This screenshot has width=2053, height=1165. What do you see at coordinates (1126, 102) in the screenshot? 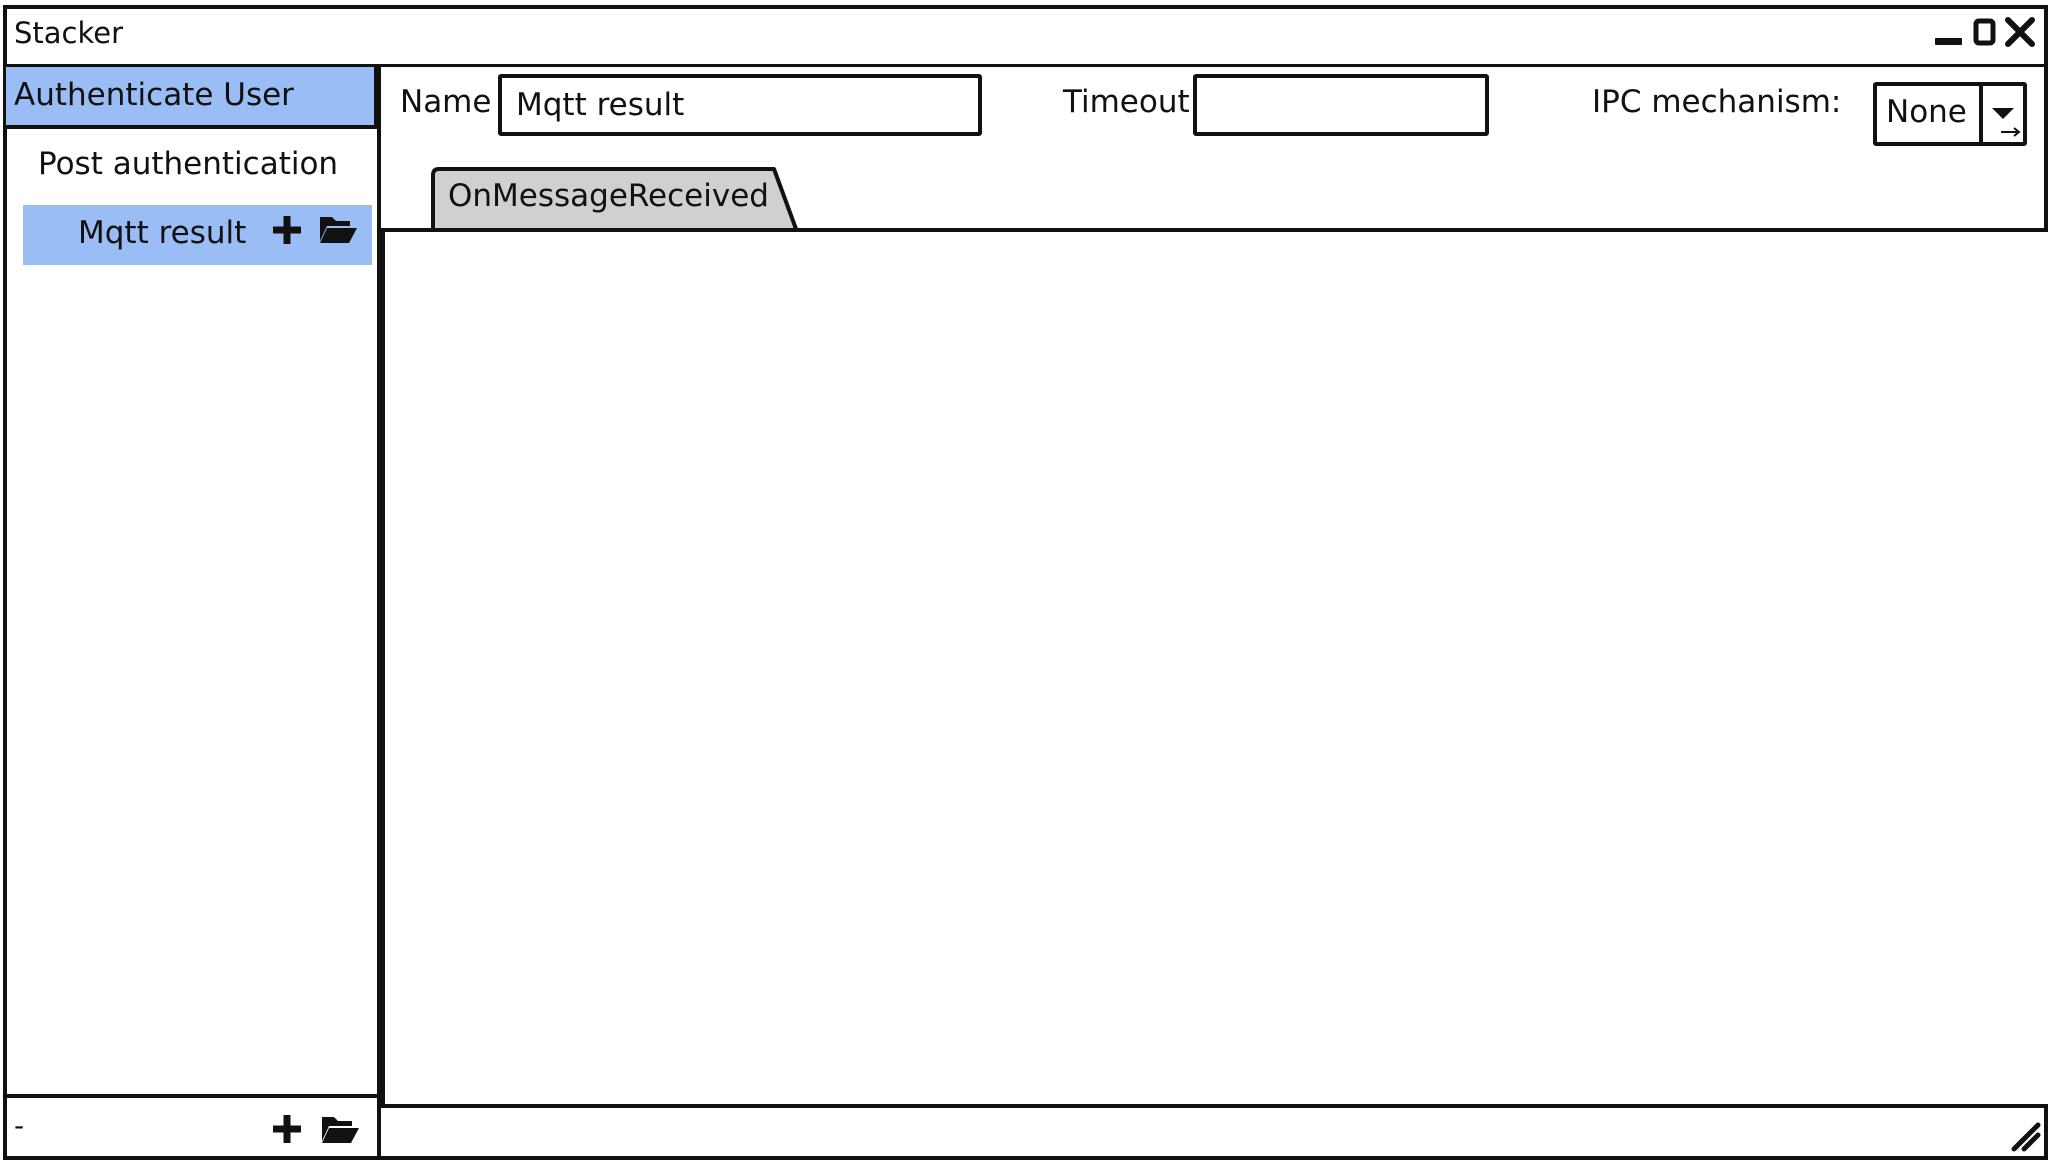
I see `timeout-label: Timeout` at bounding box center [1126, 102].